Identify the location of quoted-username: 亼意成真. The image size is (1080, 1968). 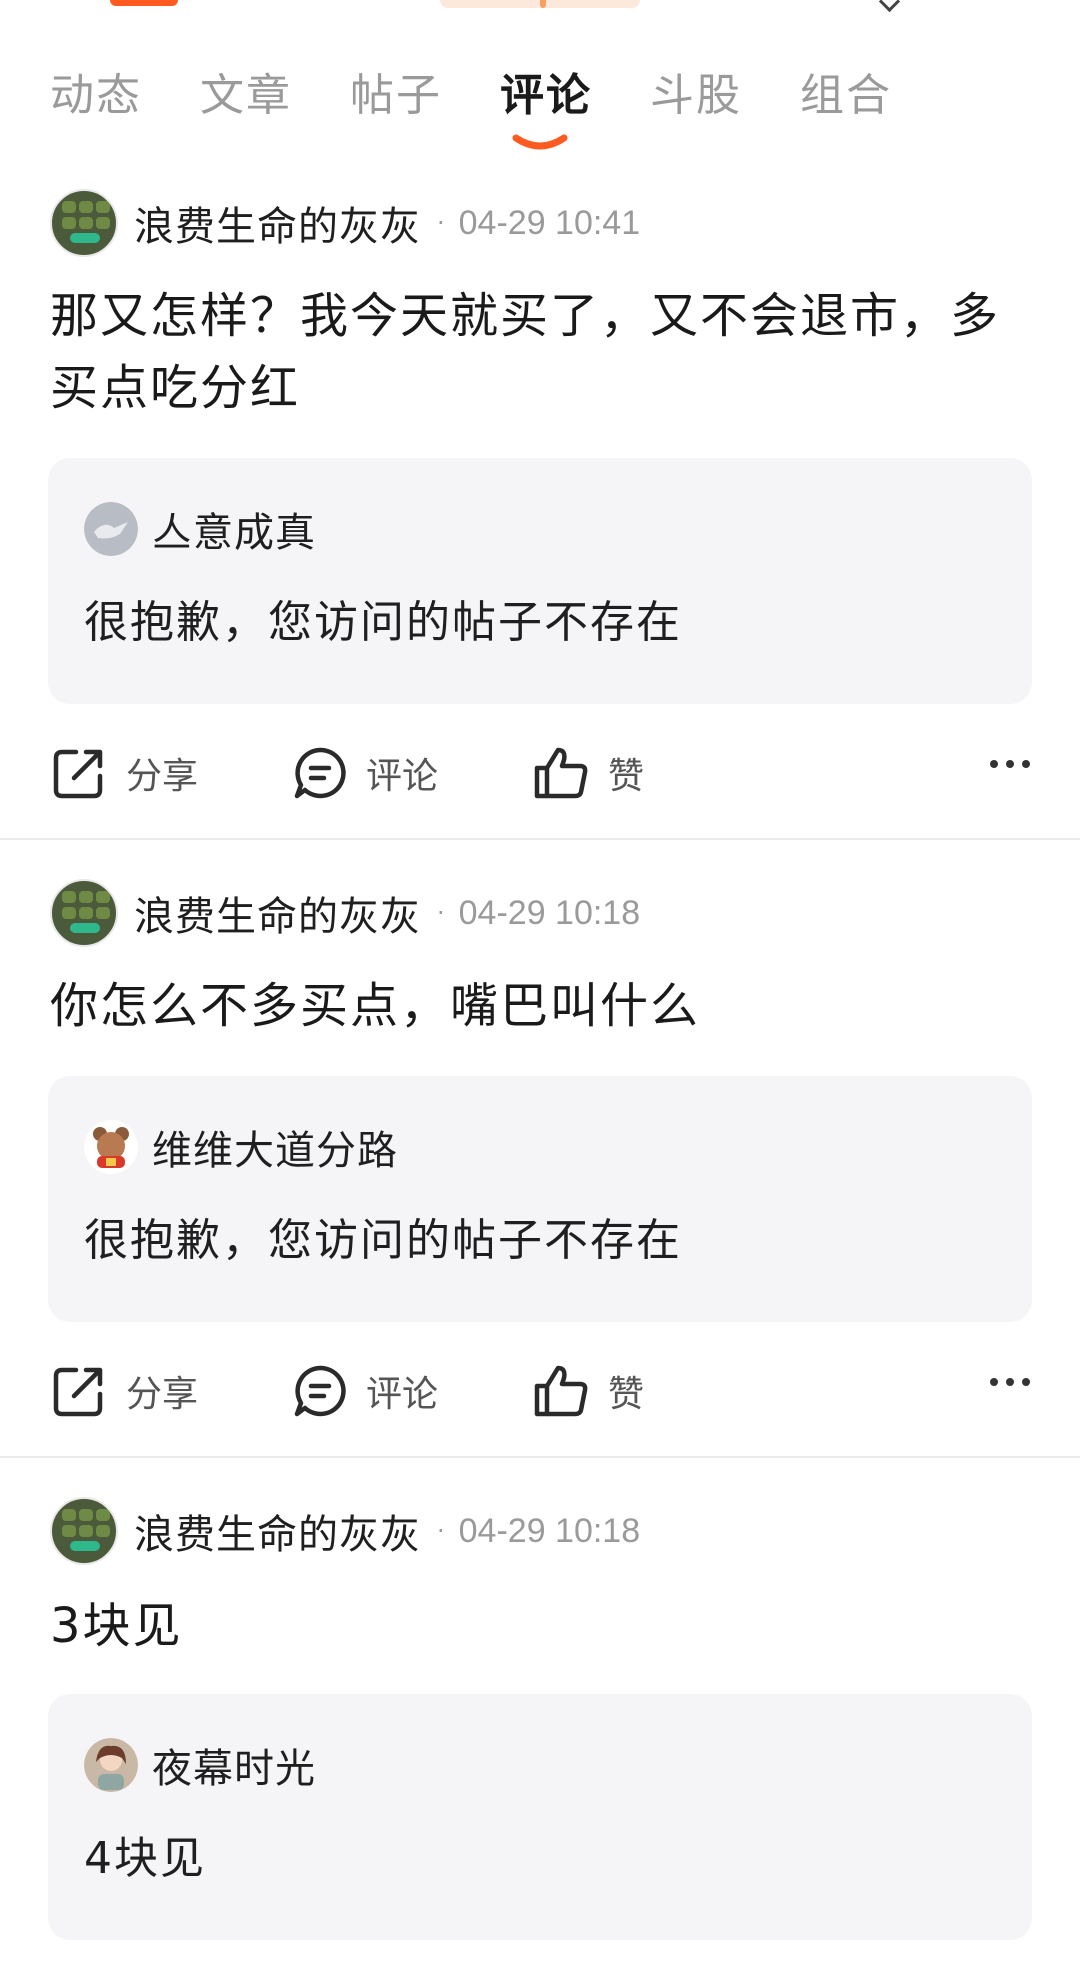
(234, 533).